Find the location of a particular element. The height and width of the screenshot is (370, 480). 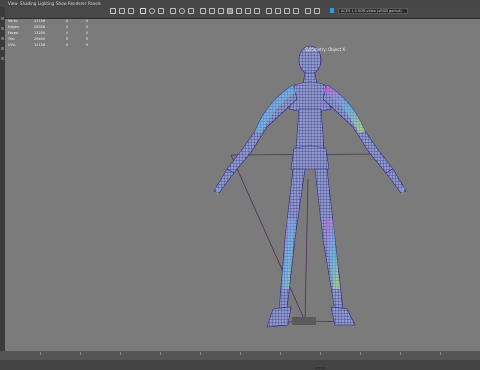

scale-icon is located at coordinates (161, 11).